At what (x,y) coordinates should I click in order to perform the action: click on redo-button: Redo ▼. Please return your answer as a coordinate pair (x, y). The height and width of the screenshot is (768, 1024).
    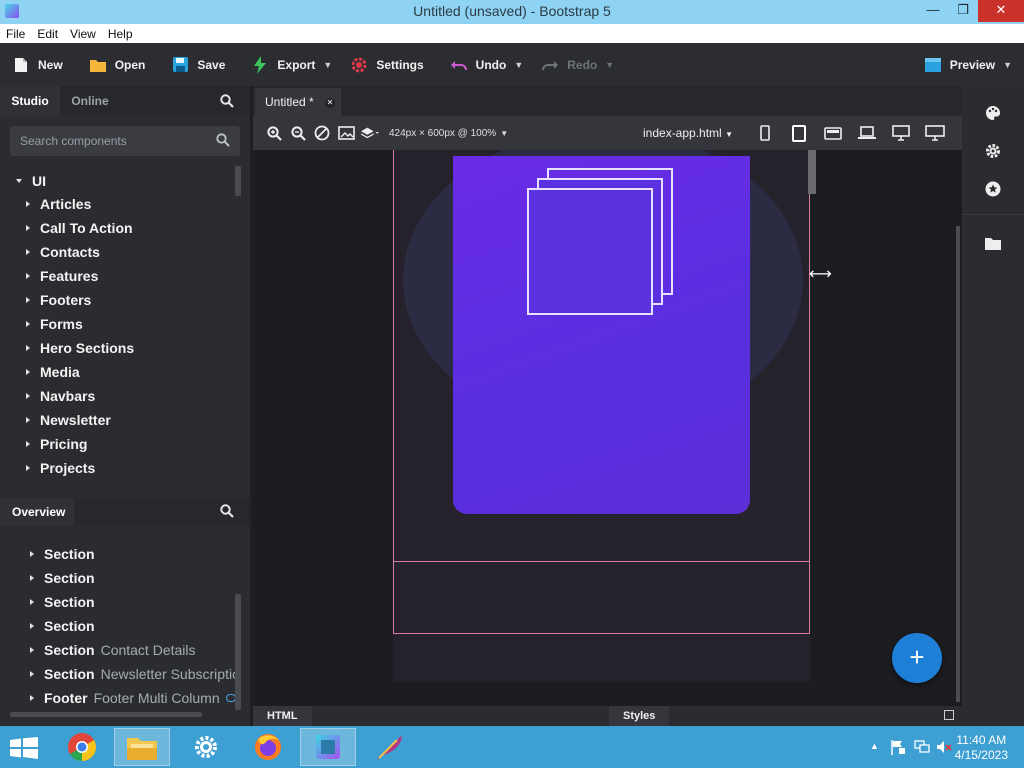
    Looking at the image, I should click on (577, 65).